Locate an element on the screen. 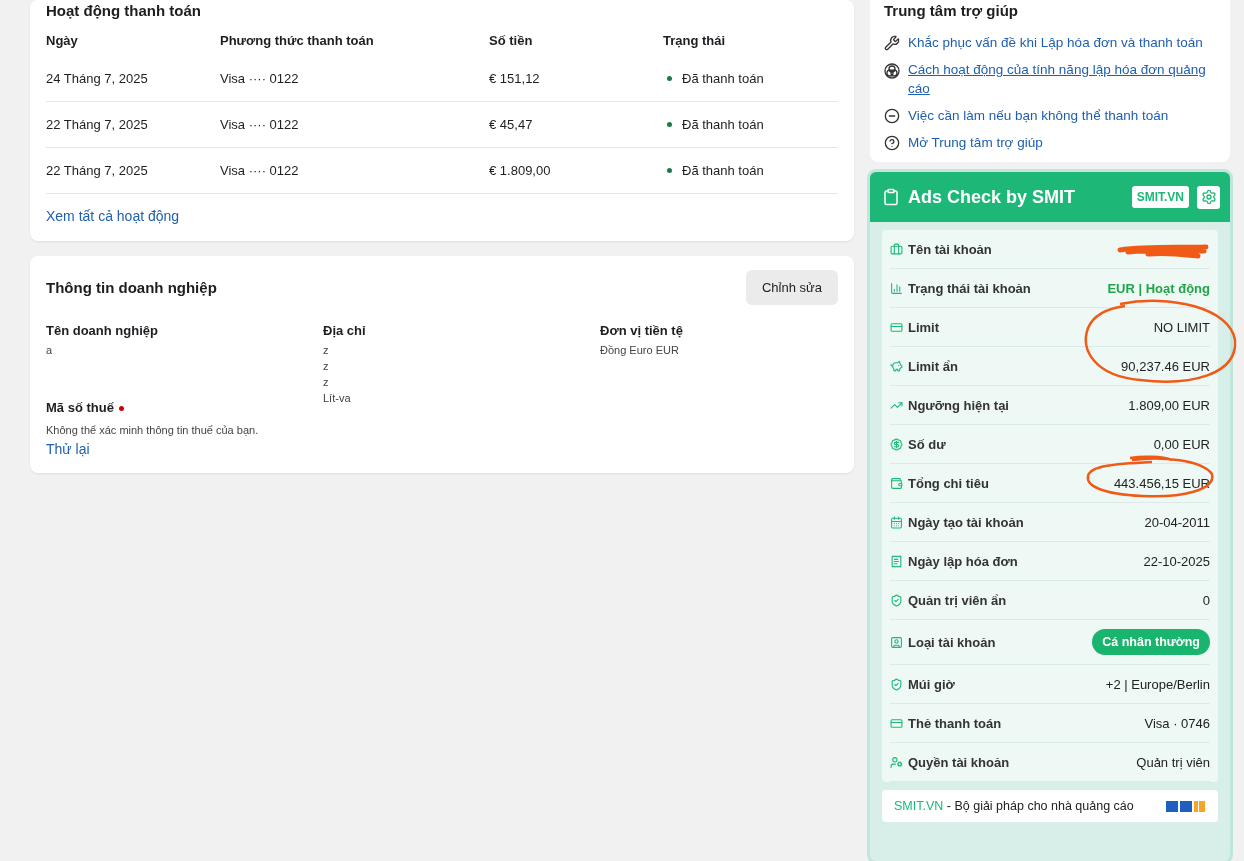  field-value: Lít-va is located at coordinates (337, 398).